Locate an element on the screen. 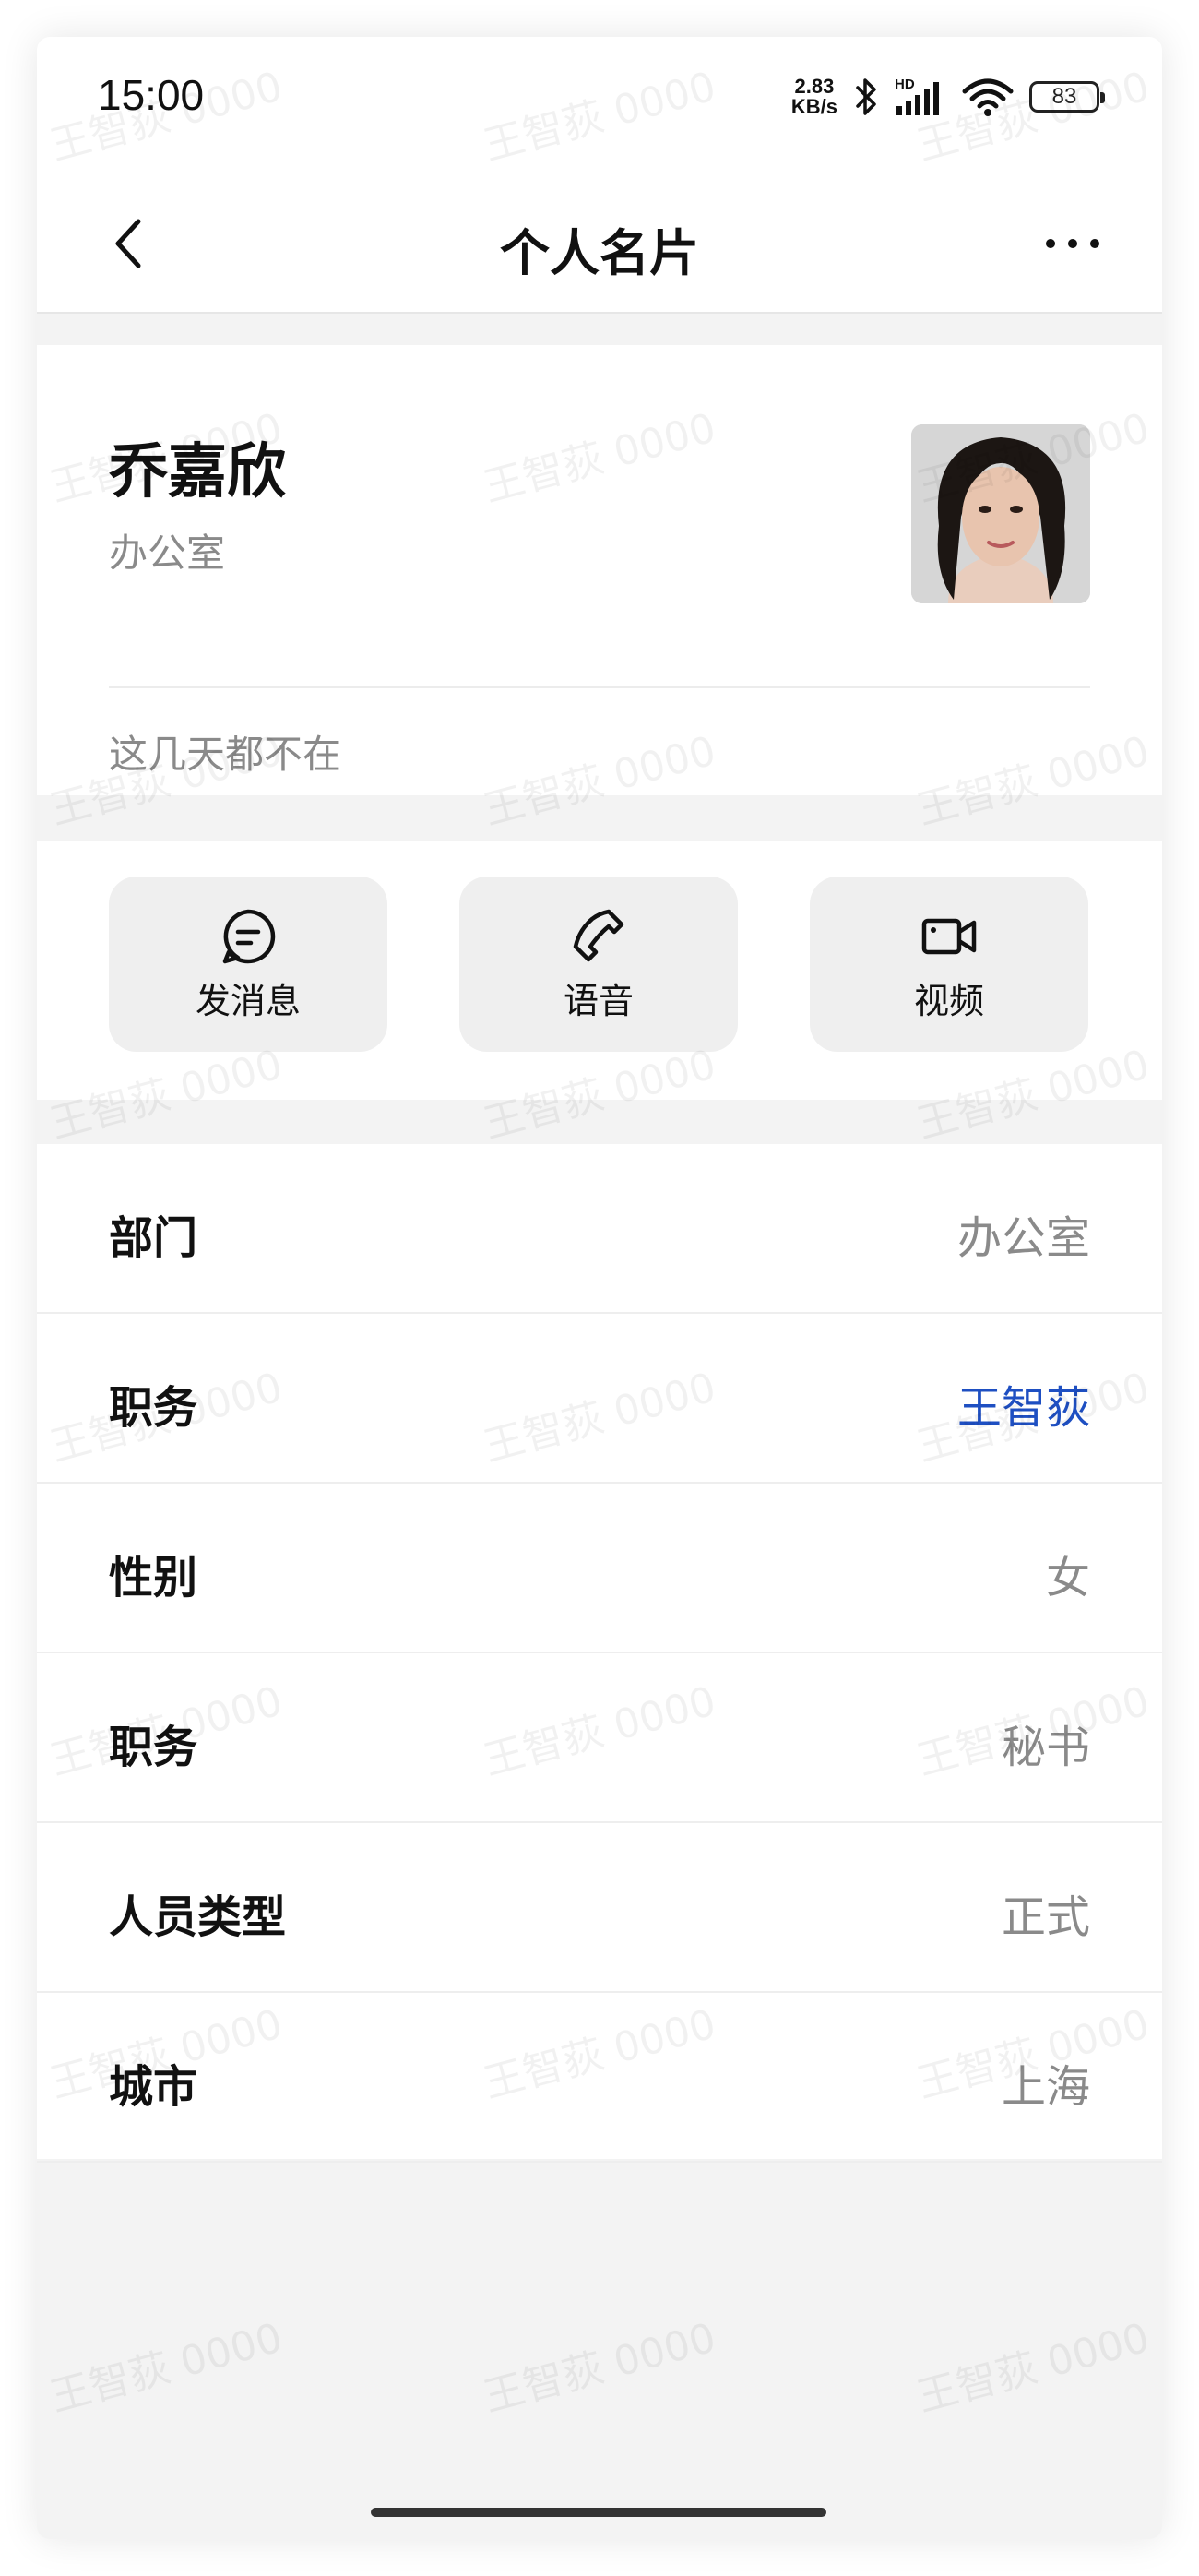 This screenshot has height=2576, width=1199. info-value: 正式 is located at coordinates (1045, 1917).